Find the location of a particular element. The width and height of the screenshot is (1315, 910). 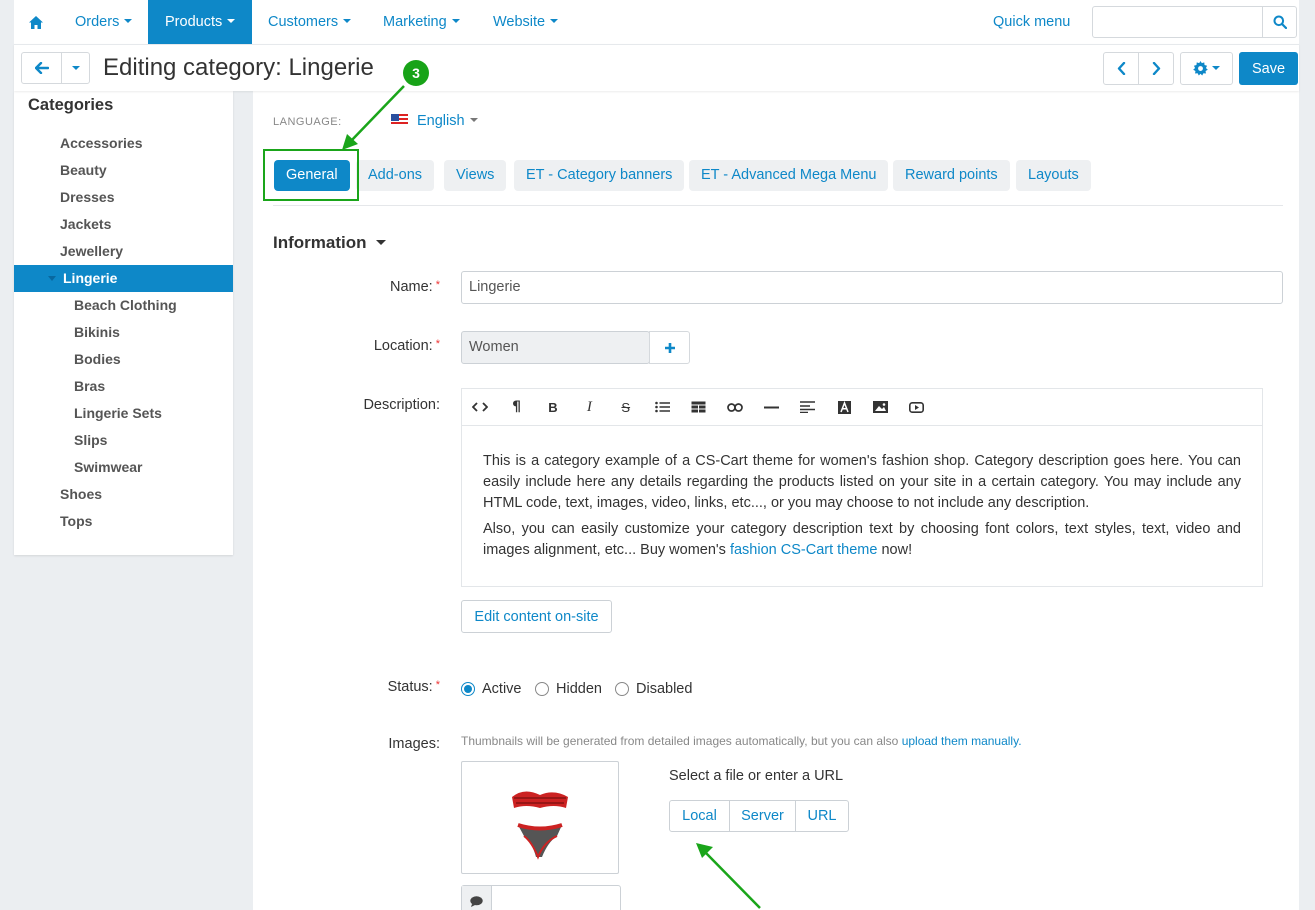

status-label-text: Status: is located at coordinates (410, 687).